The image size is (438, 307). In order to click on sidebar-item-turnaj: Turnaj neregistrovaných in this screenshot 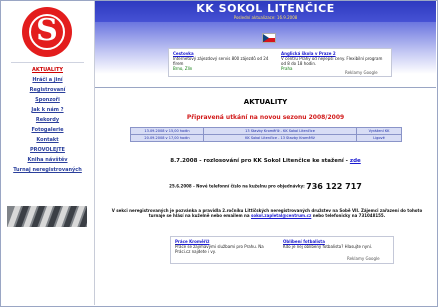, I will do `click(47, 170)`.